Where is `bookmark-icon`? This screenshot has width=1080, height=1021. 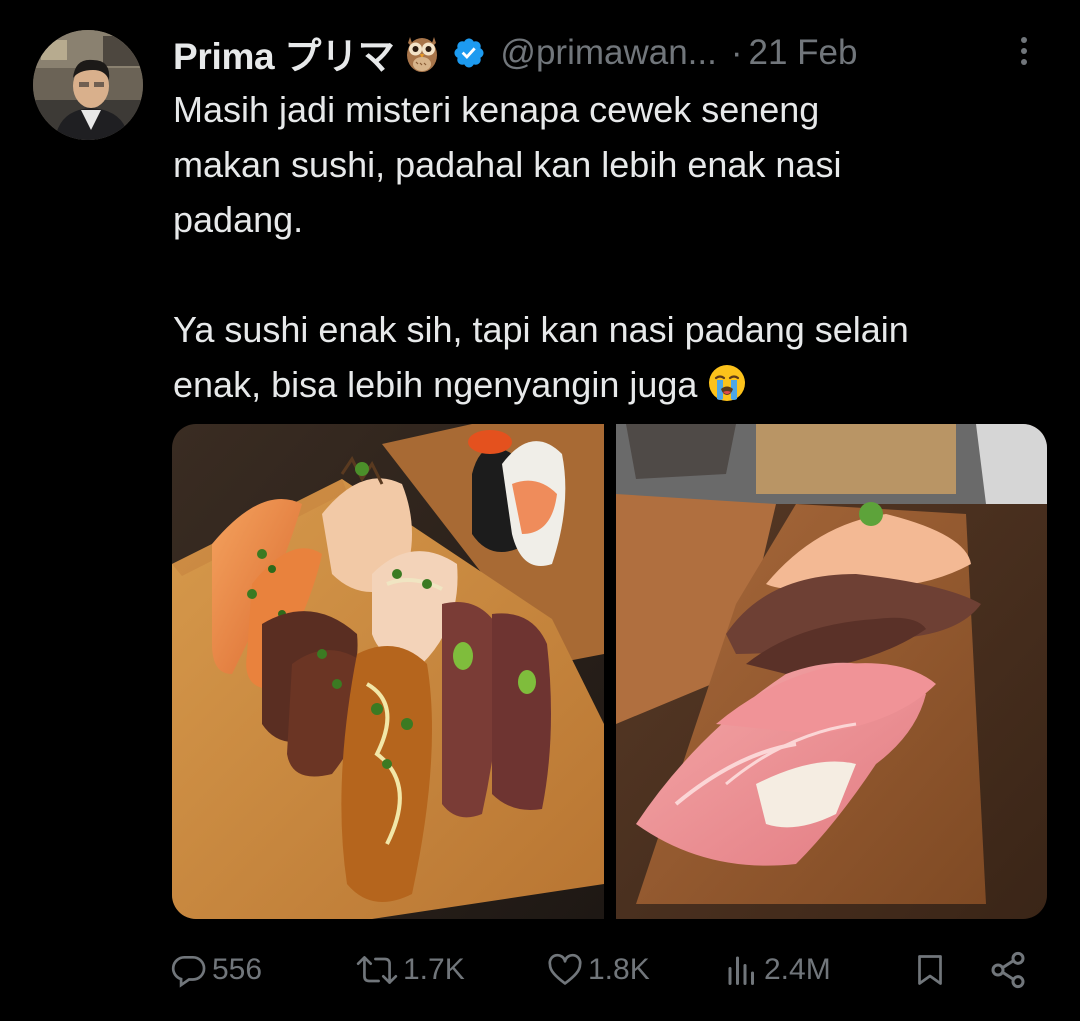
bookmark-icon is located at coordinates (930, 970).